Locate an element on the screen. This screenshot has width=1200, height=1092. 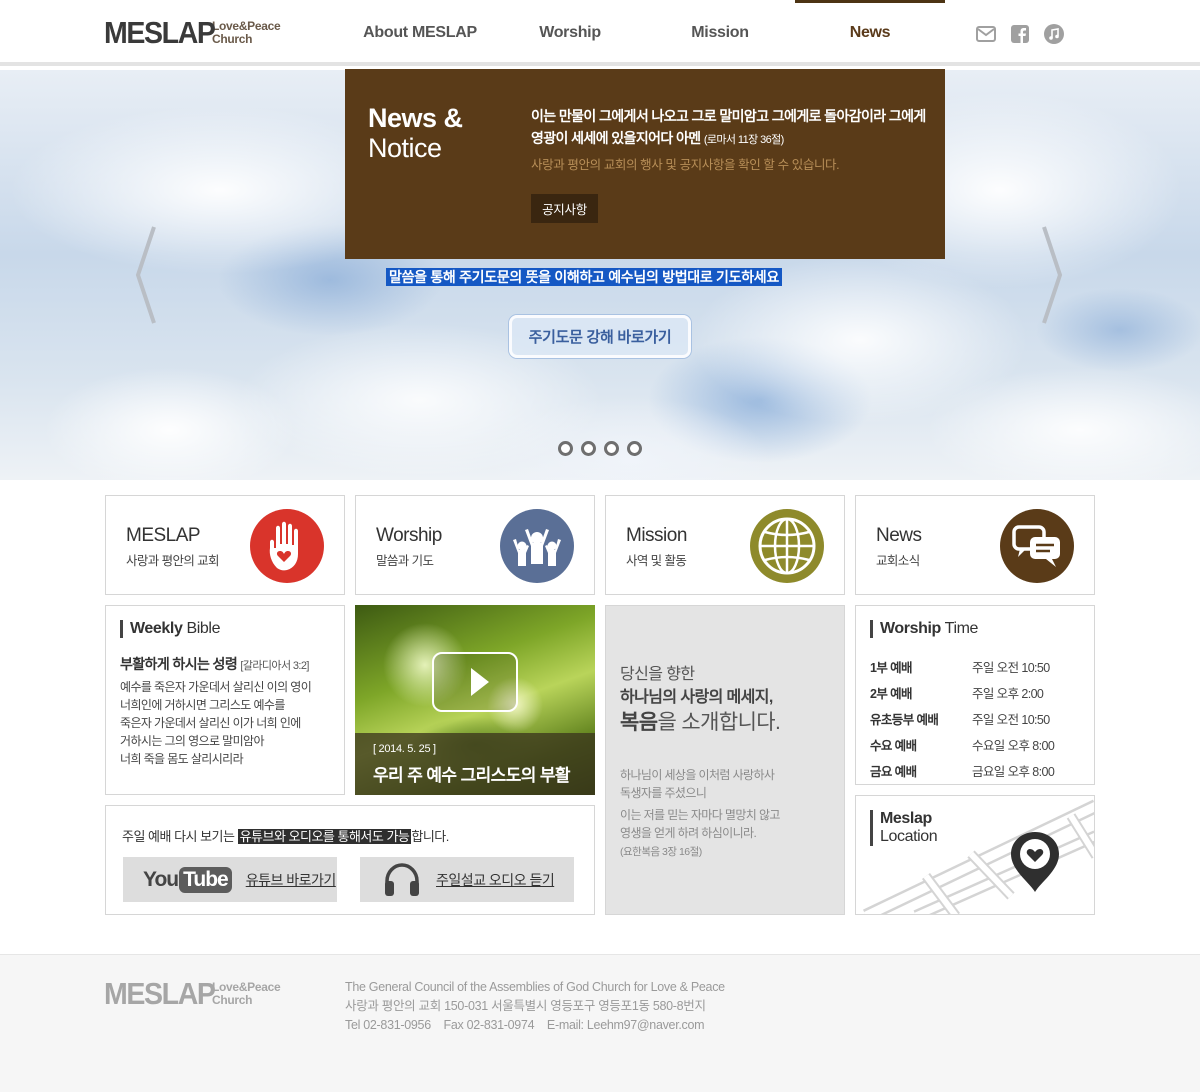
quote-reference: (로마서 11장 36절) is located at coordinates (744, 140).